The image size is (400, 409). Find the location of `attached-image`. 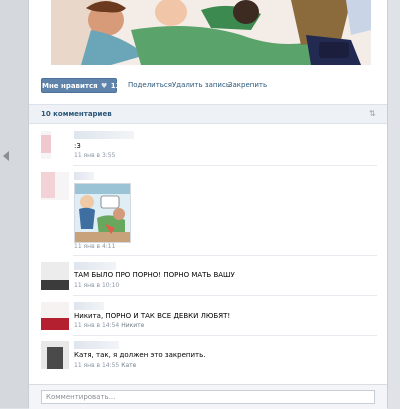

attached-image is located at coordinates (102, 213).